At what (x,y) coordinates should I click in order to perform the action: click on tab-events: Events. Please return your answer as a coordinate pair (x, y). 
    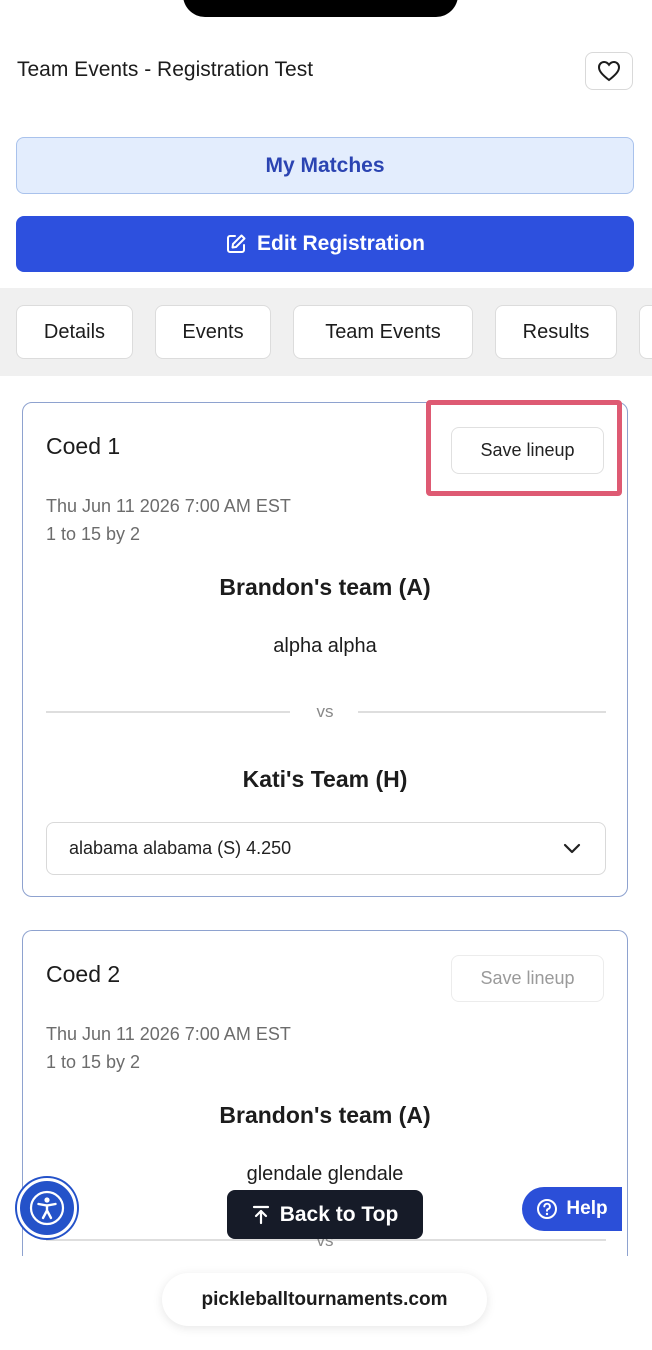
    Looking at the image, I should click on (213, 332).